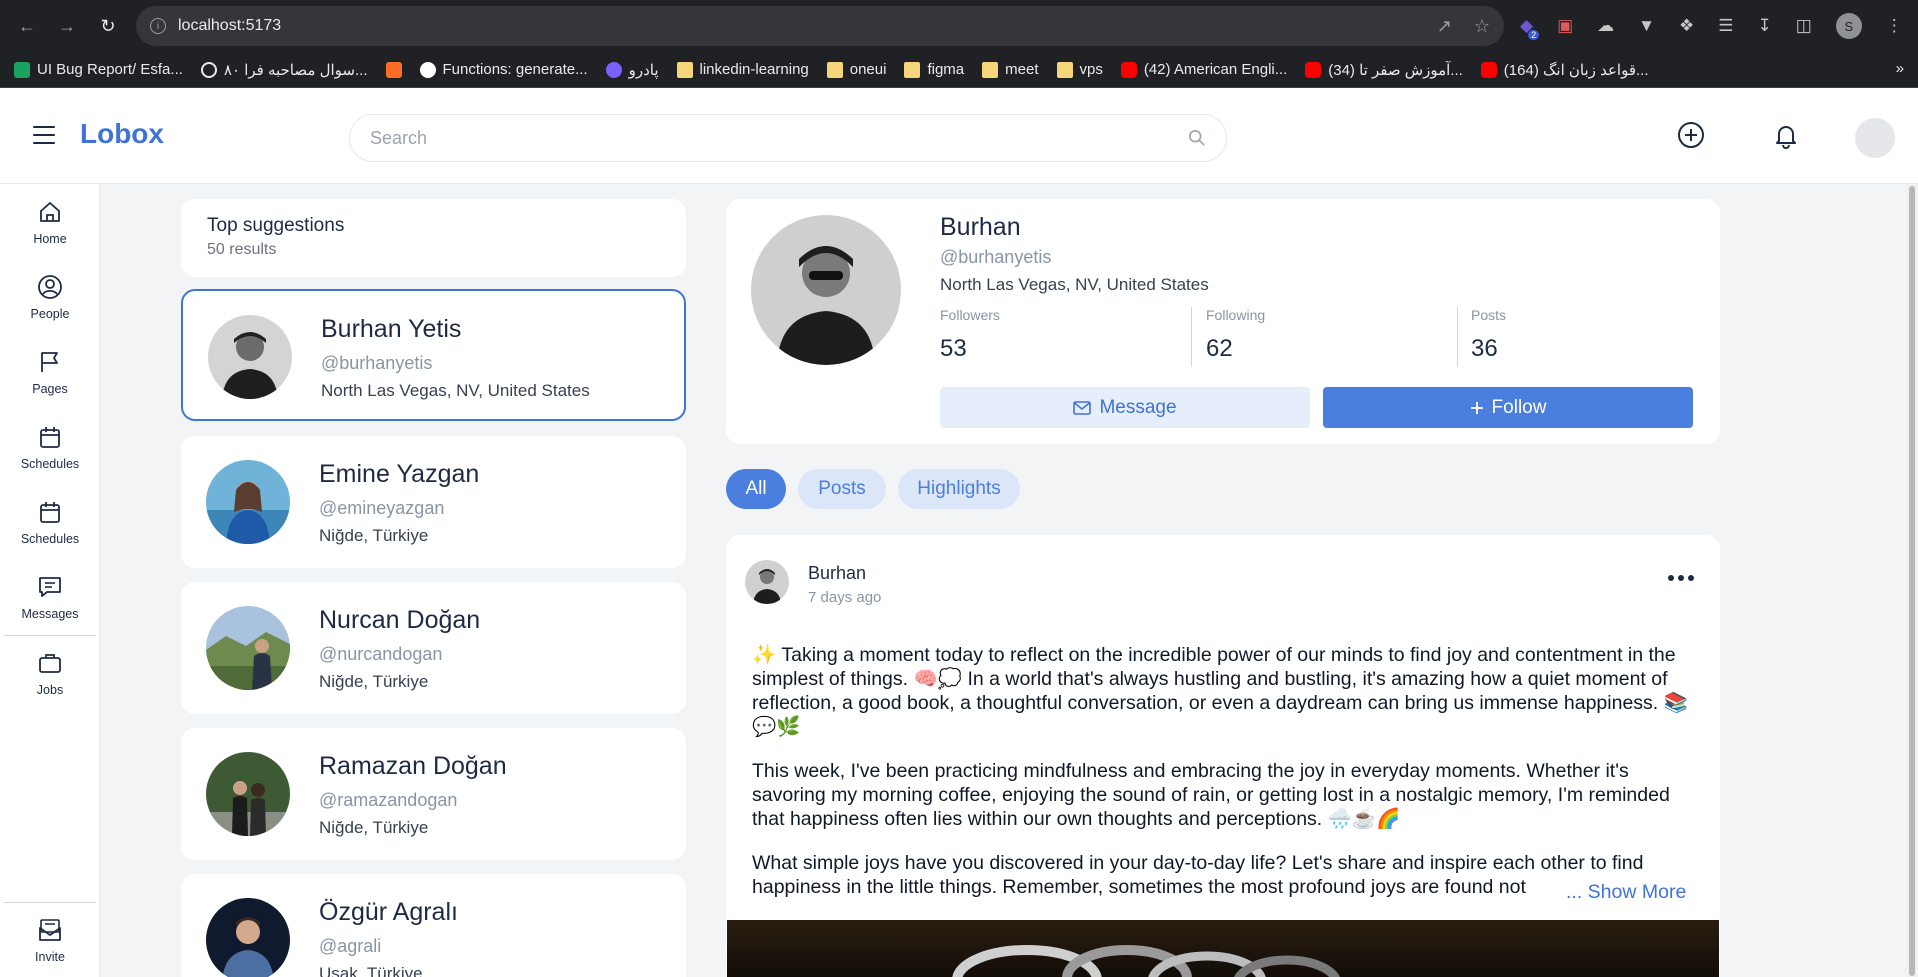 This screenshot has height=977, width=1918. I want to click on suggestions-title: Top suggestions, so click(276, 225).